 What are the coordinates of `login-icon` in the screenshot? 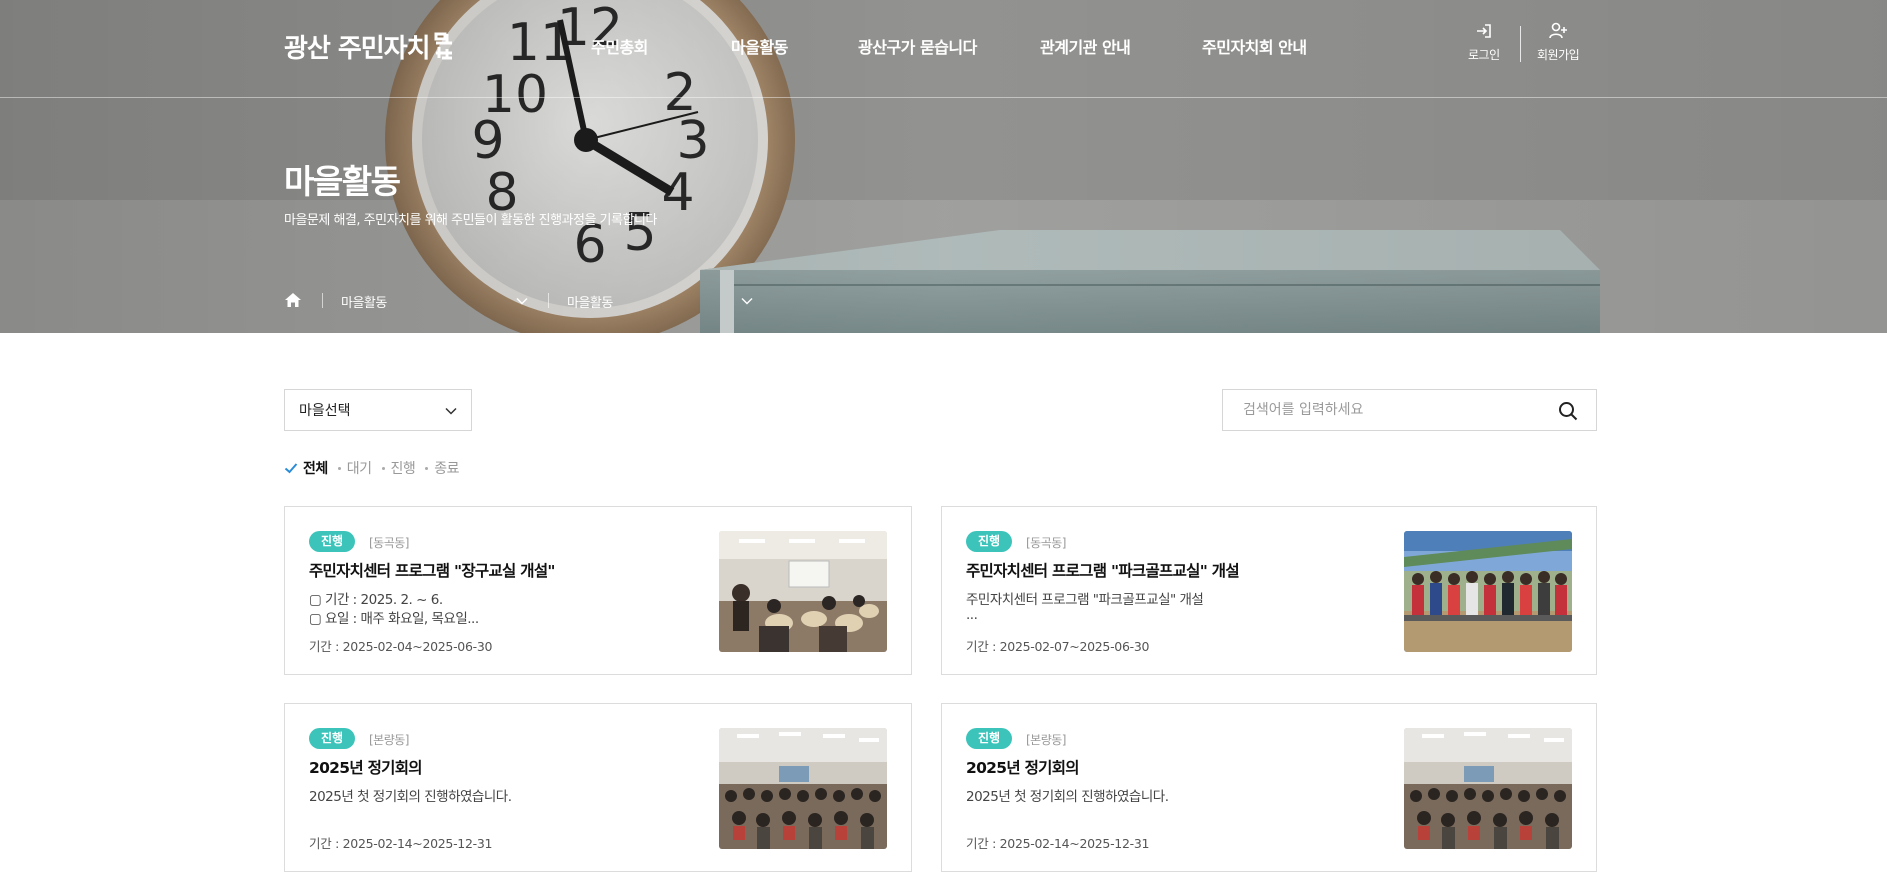 It's located at (1483, 31).